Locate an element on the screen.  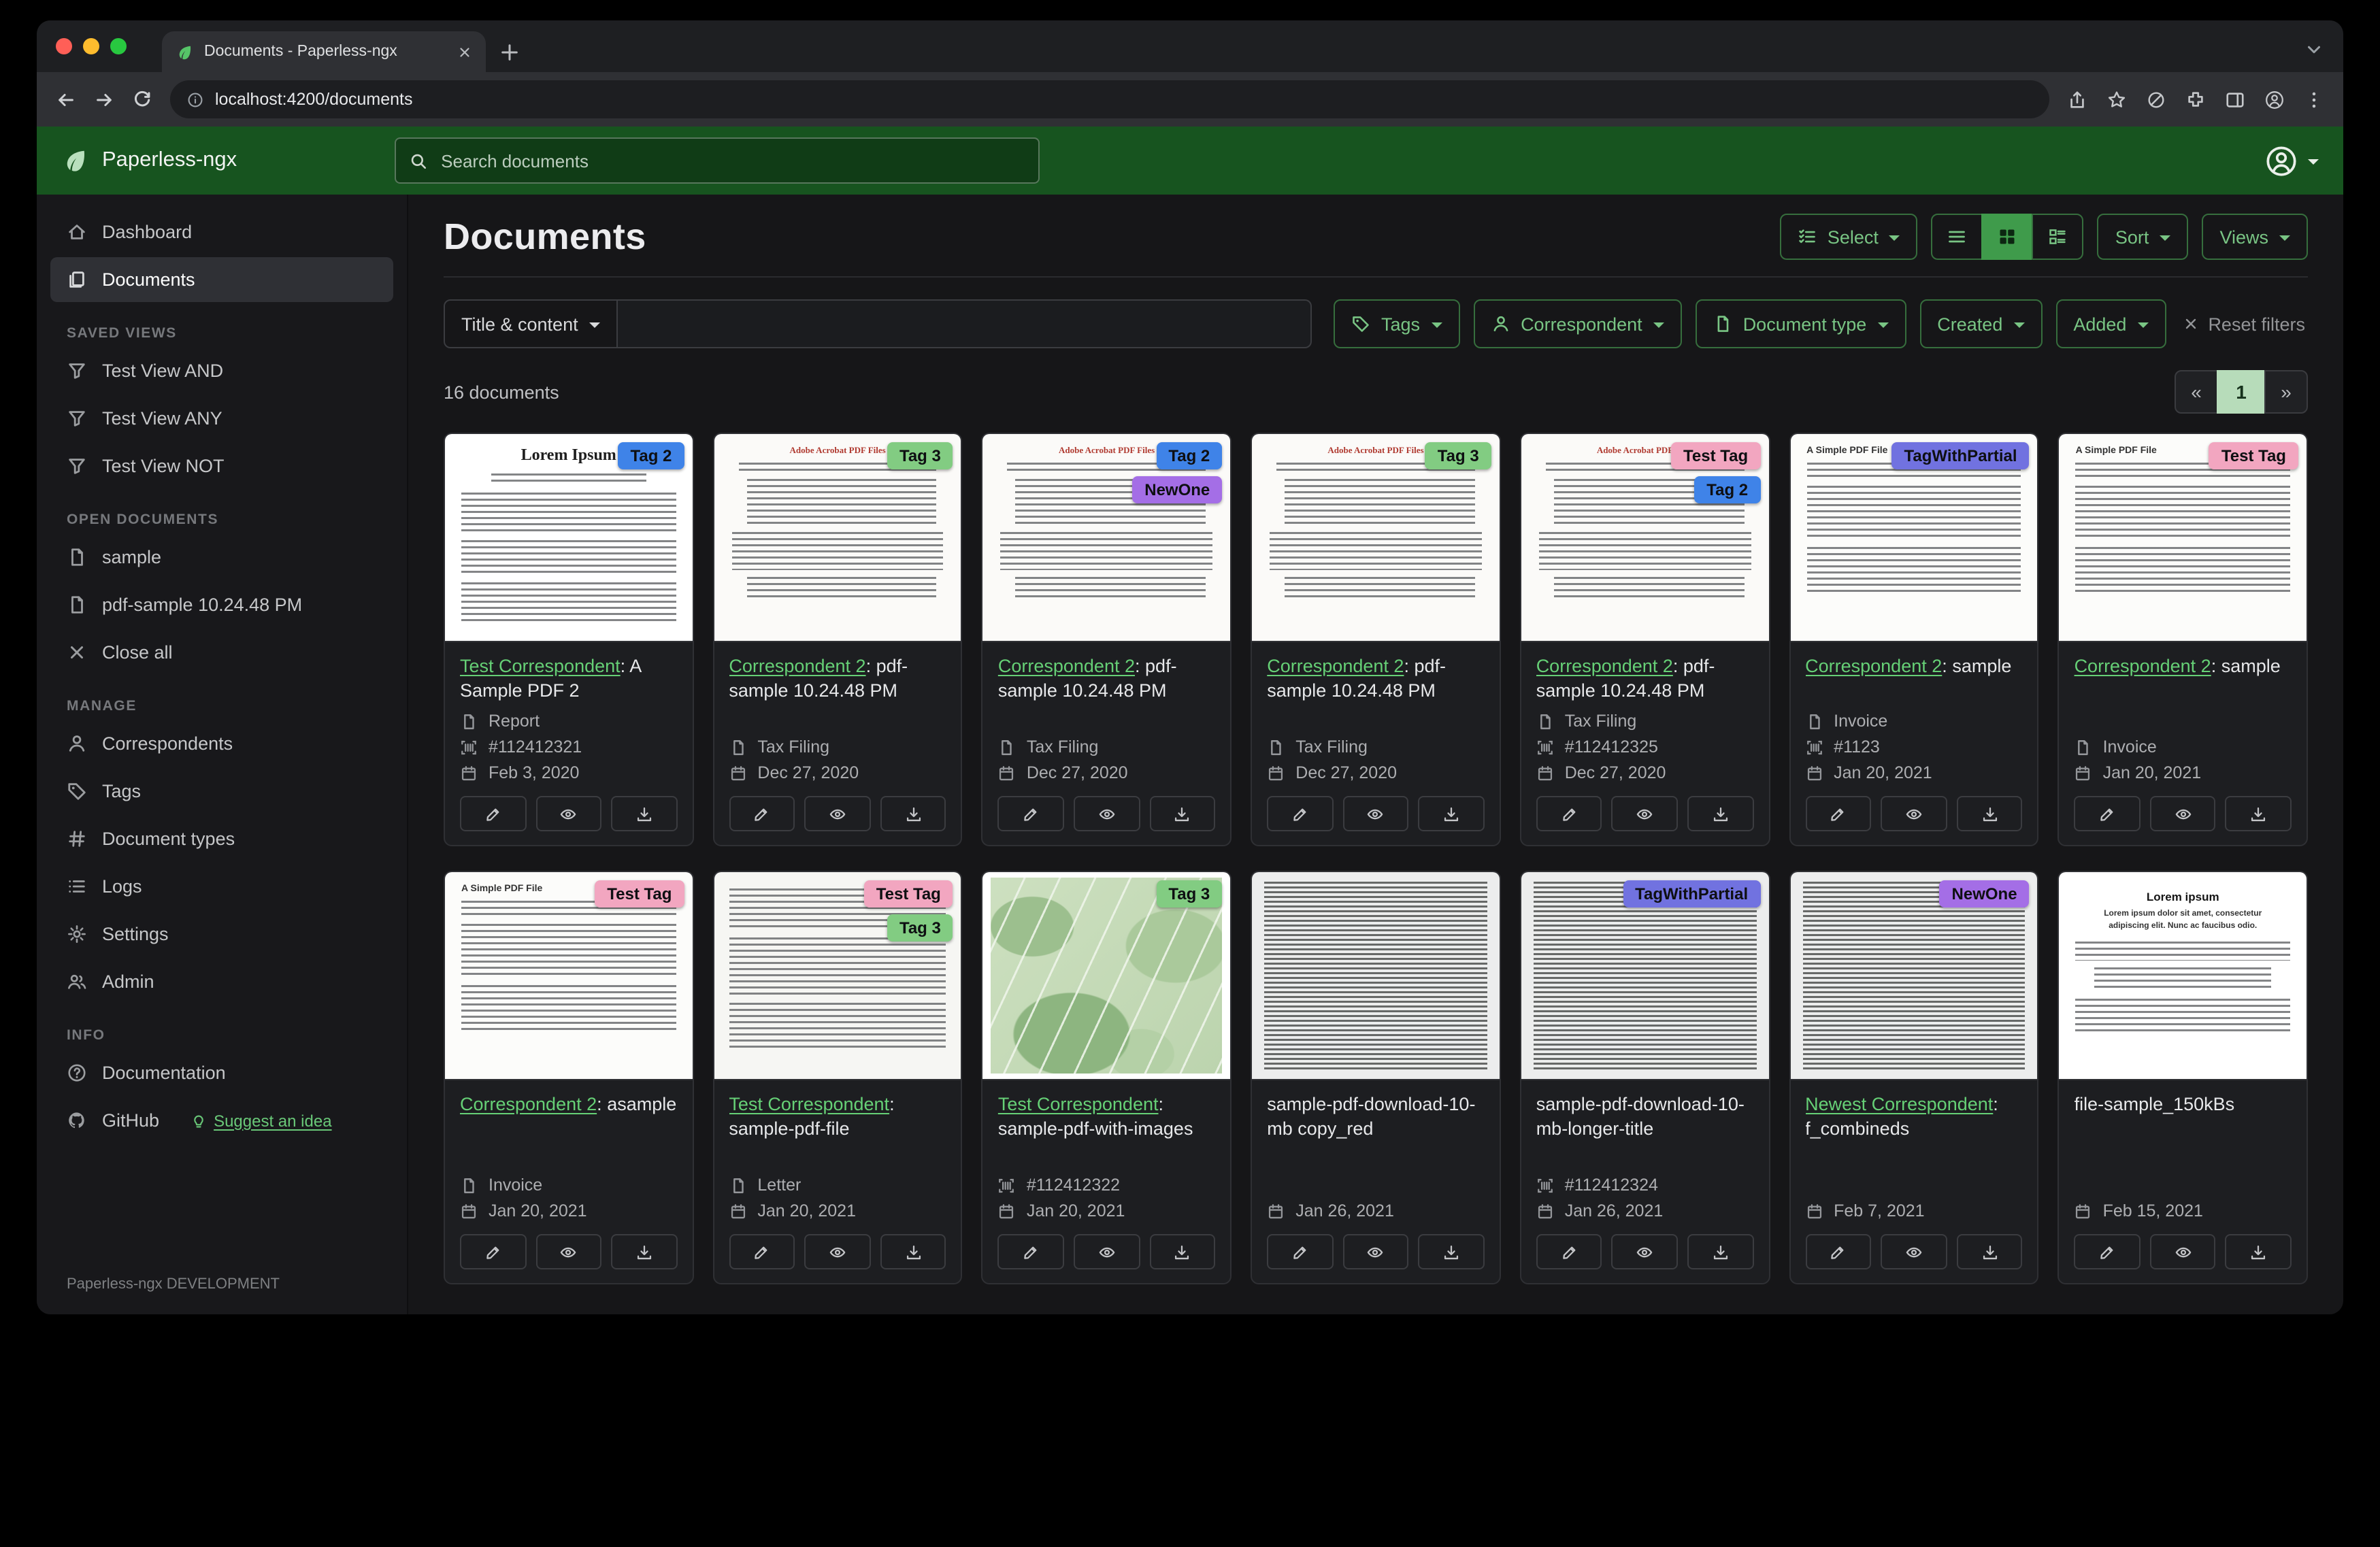
search-tabs-icon is located at coordinates (2314, 49).